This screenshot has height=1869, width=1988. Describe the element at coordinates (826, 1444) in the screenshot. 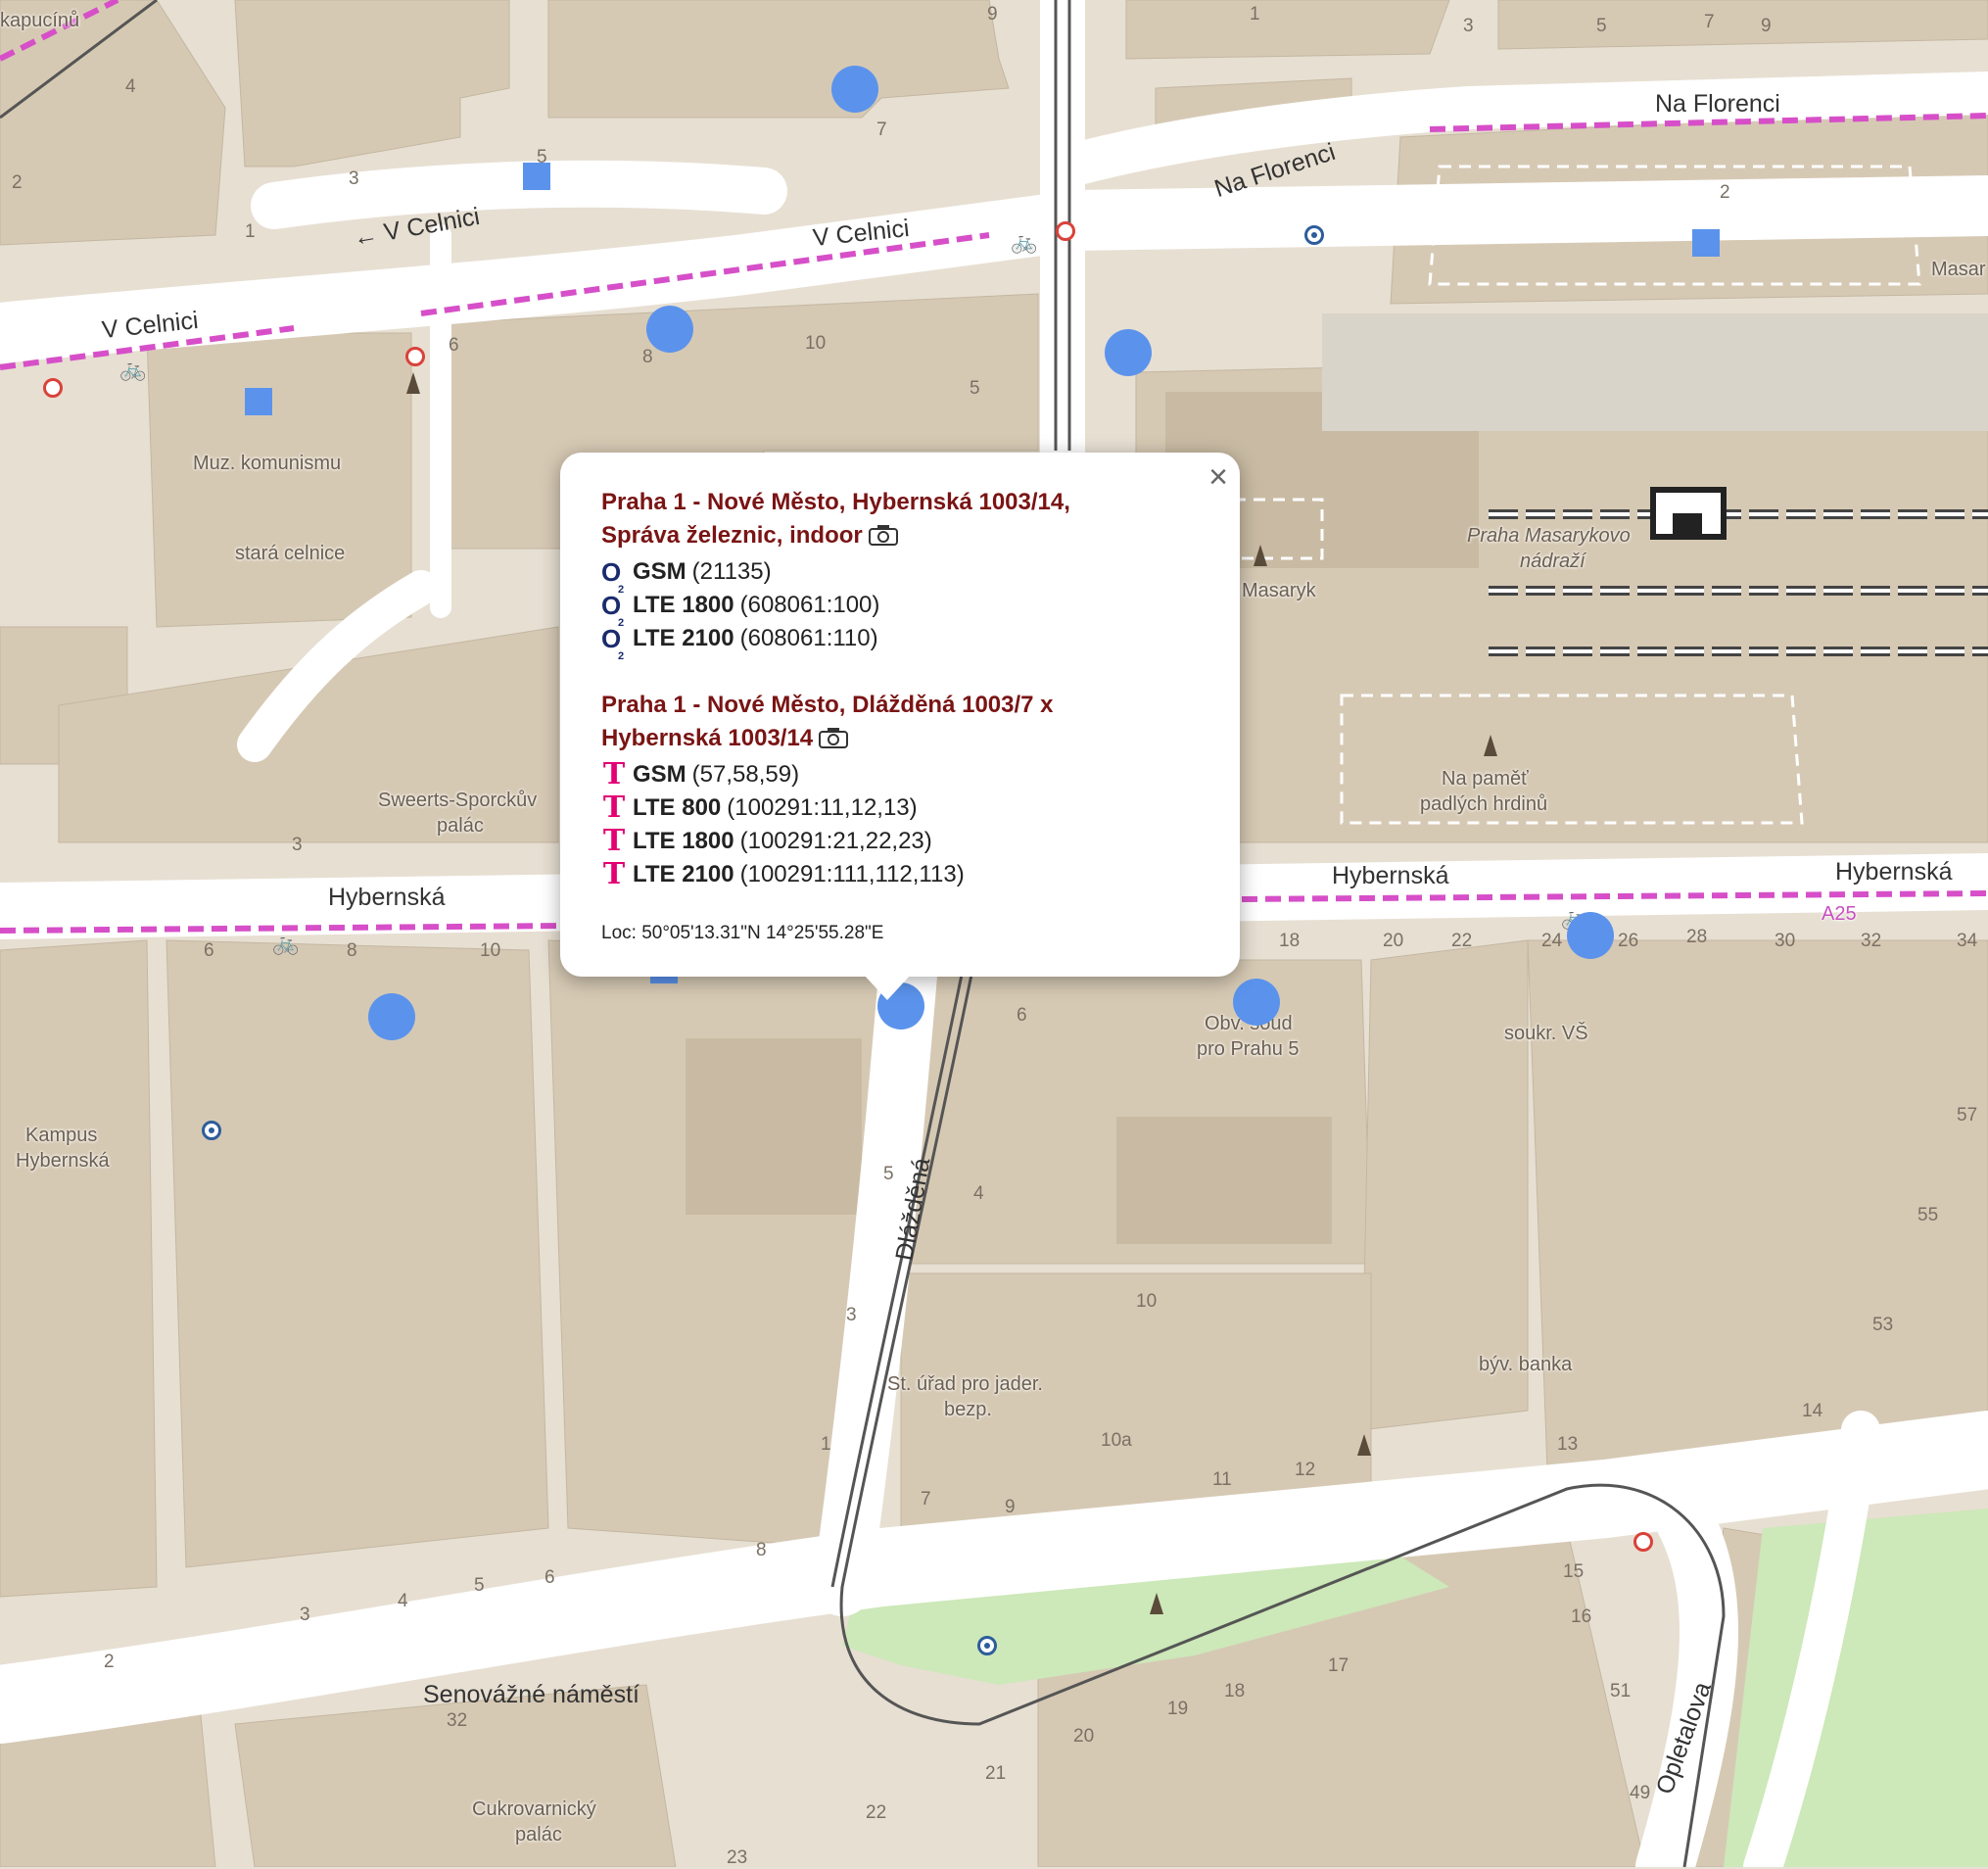

I see `house-number: 1` at that location.